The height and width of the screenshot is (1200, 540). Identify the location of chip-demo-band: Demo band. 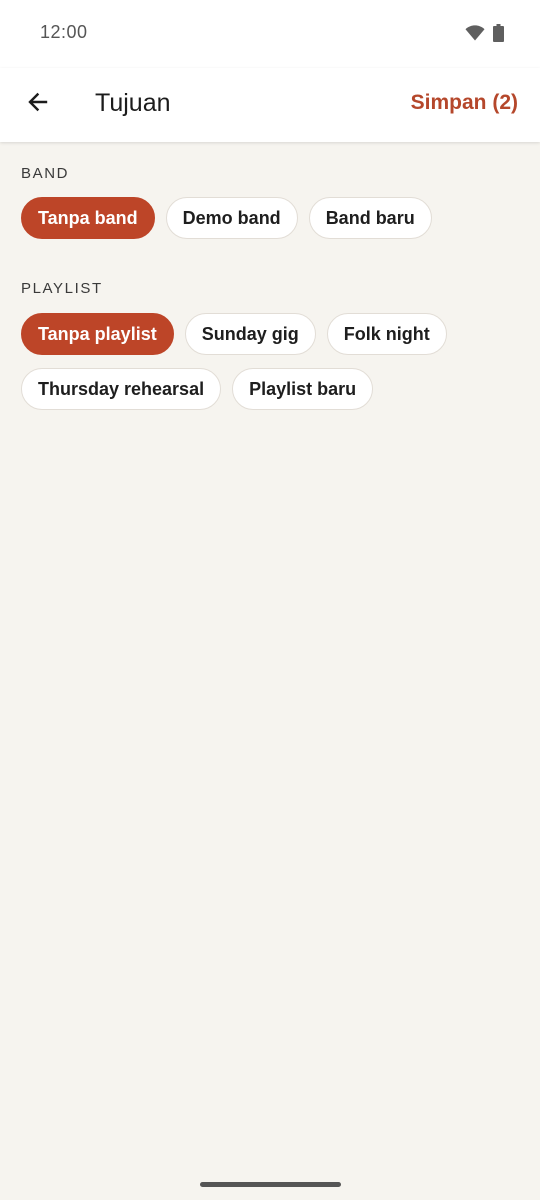
(231, 218).